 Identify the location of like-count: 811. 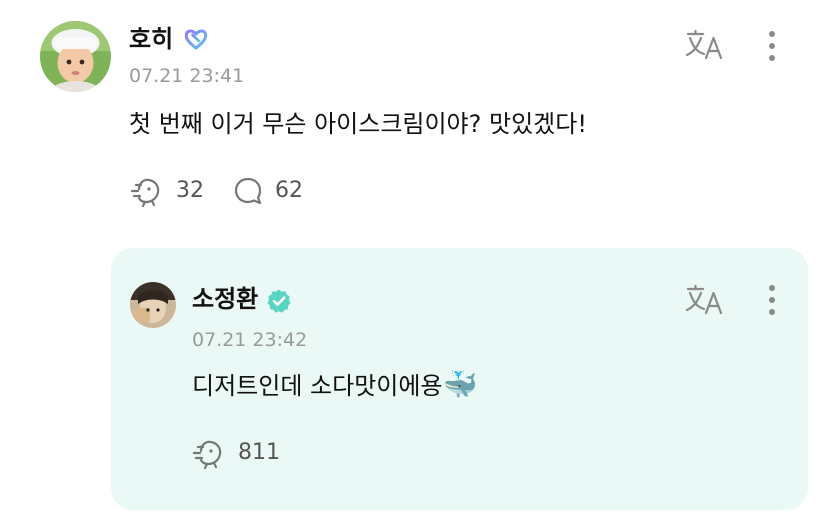
(259, 452).